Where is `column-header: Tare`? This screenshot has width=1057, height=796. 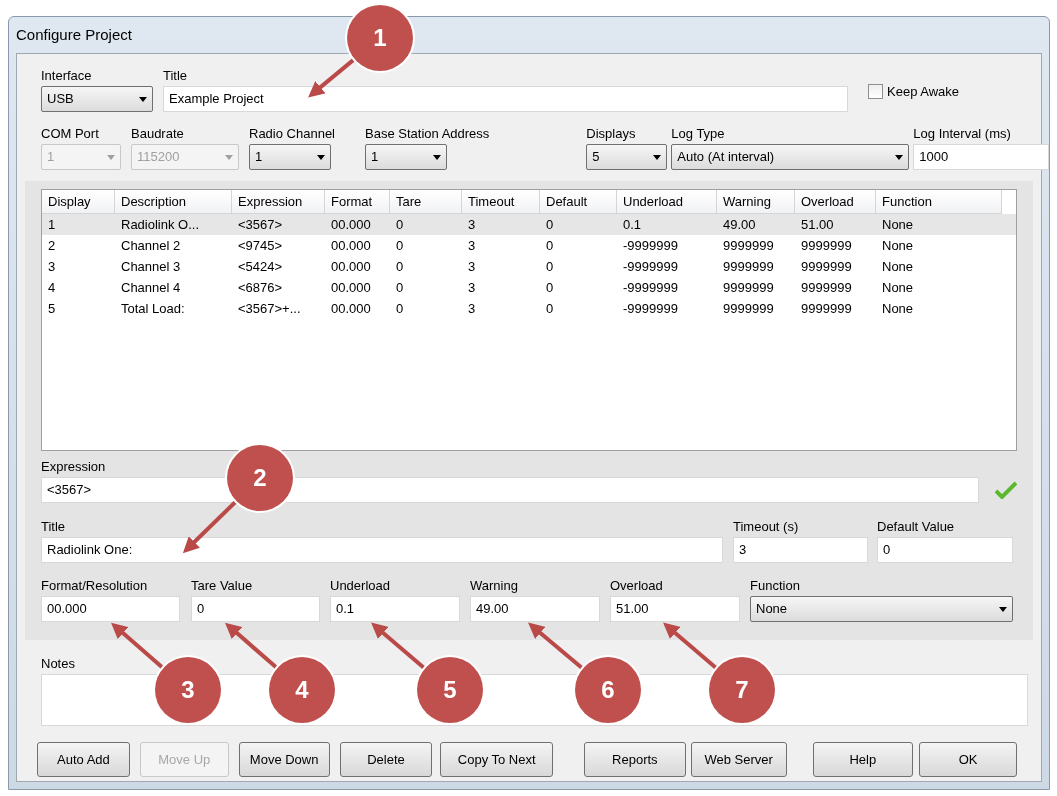
column-header: Tare is located at coordinates (426, 202).